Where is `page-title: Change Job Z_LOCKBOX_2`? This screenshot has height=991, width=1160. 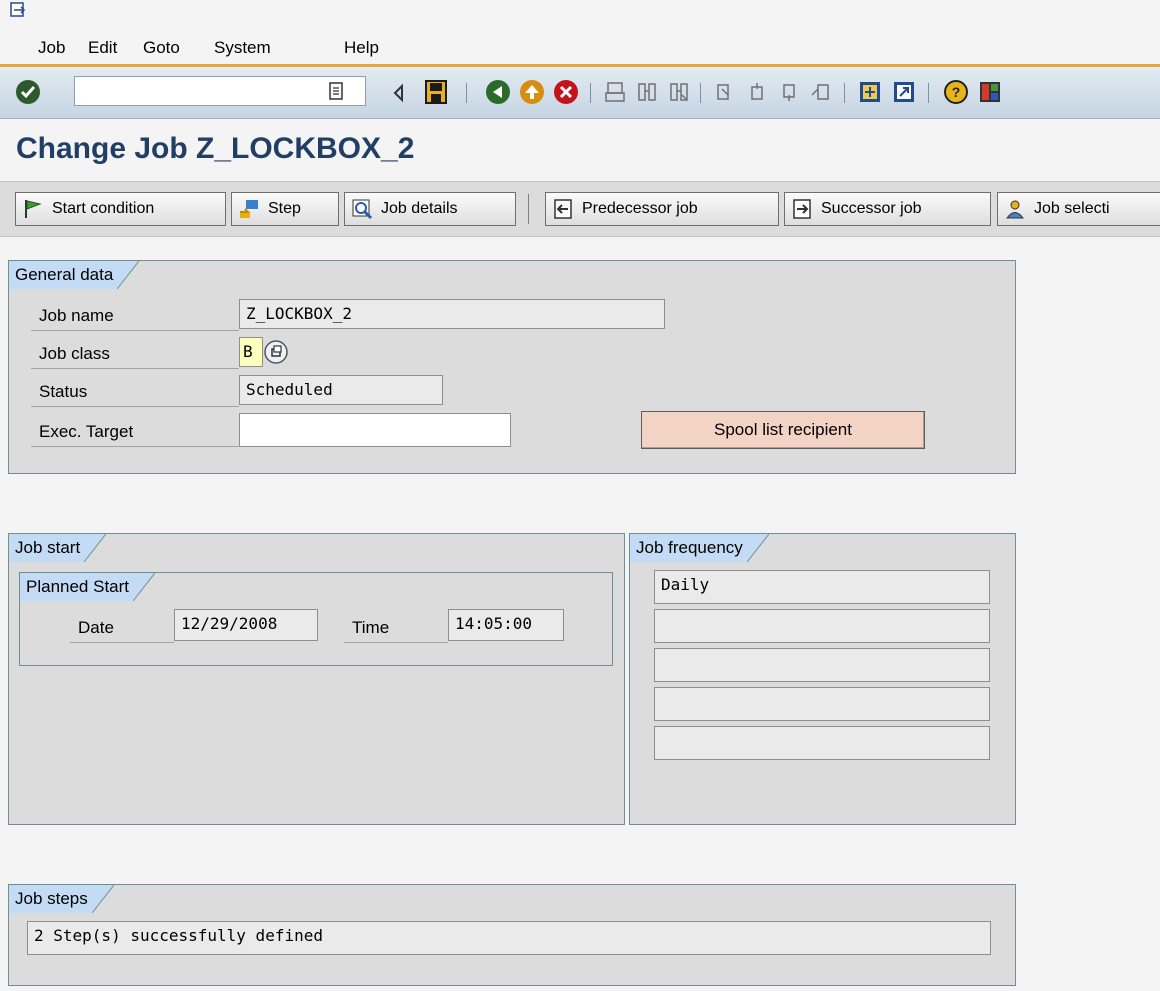 page-title: Change Job Z_LOCKBOX_2 is located at coordinates (215, 148).